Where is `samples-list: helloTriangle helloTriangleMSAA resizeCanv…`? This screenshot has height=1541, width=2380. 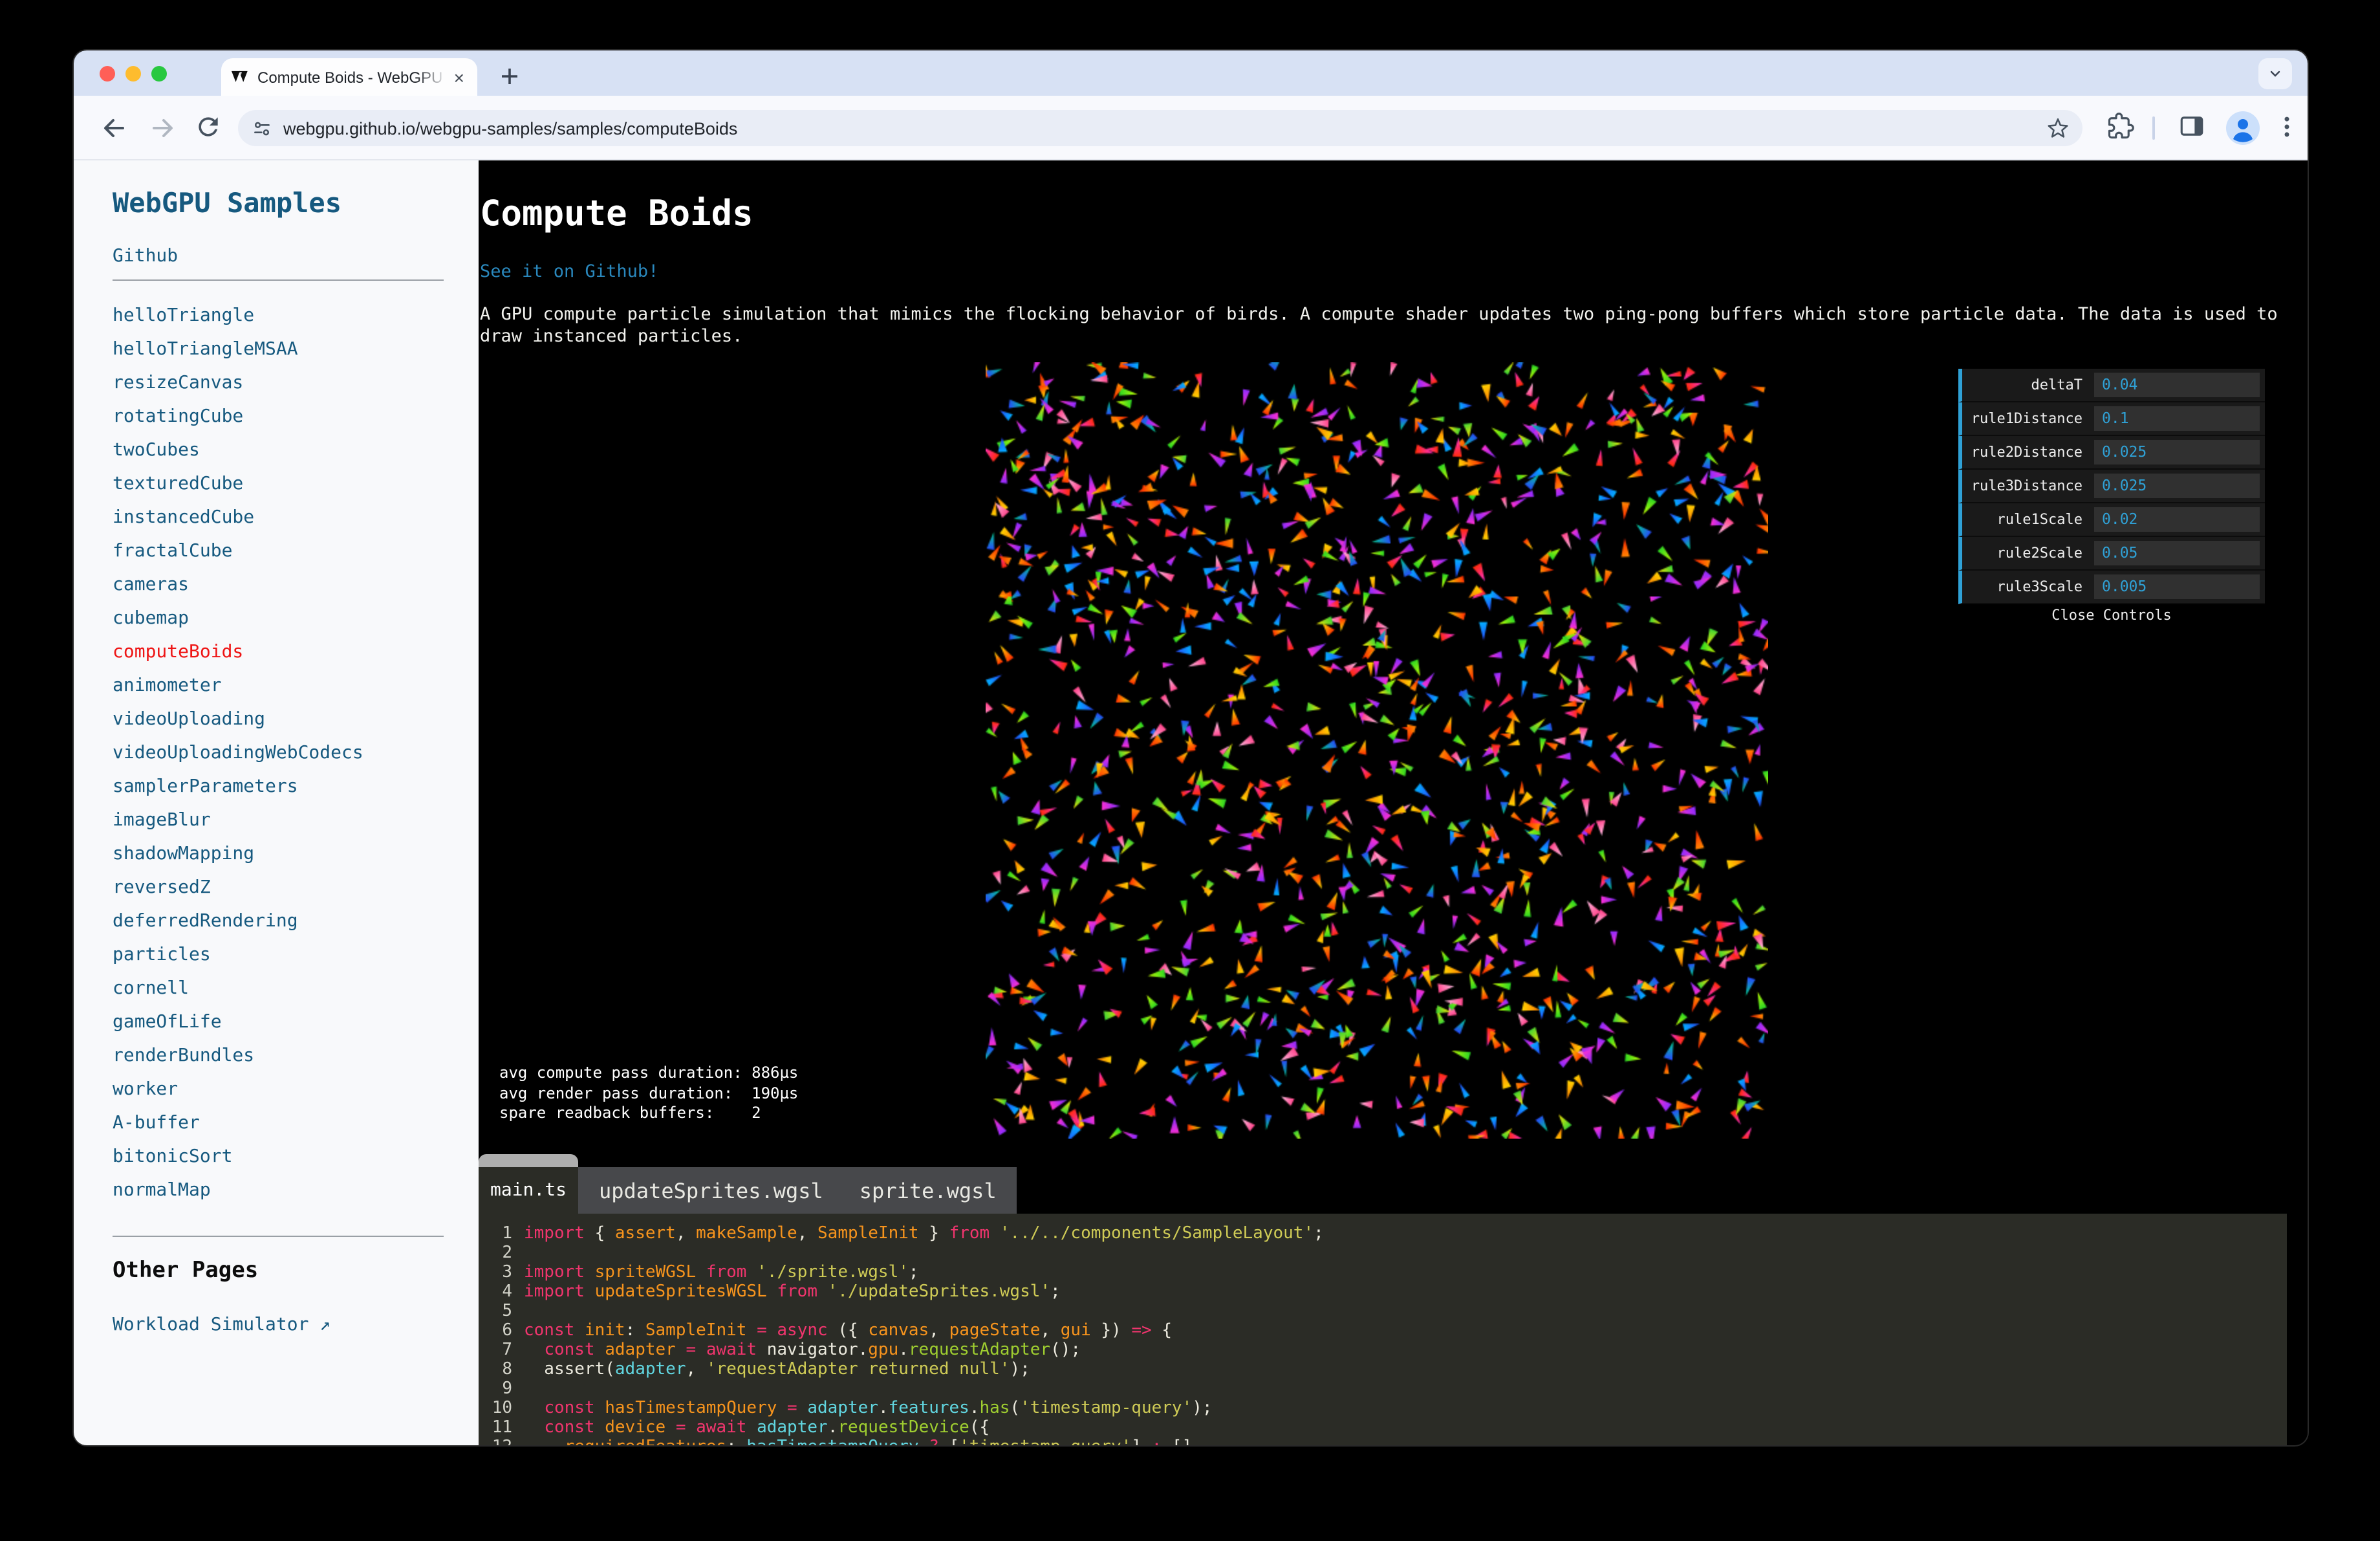 samples-list: helloTriangle helloTriangleMSAA resizeCanv… is located at coordinates (238, 752).